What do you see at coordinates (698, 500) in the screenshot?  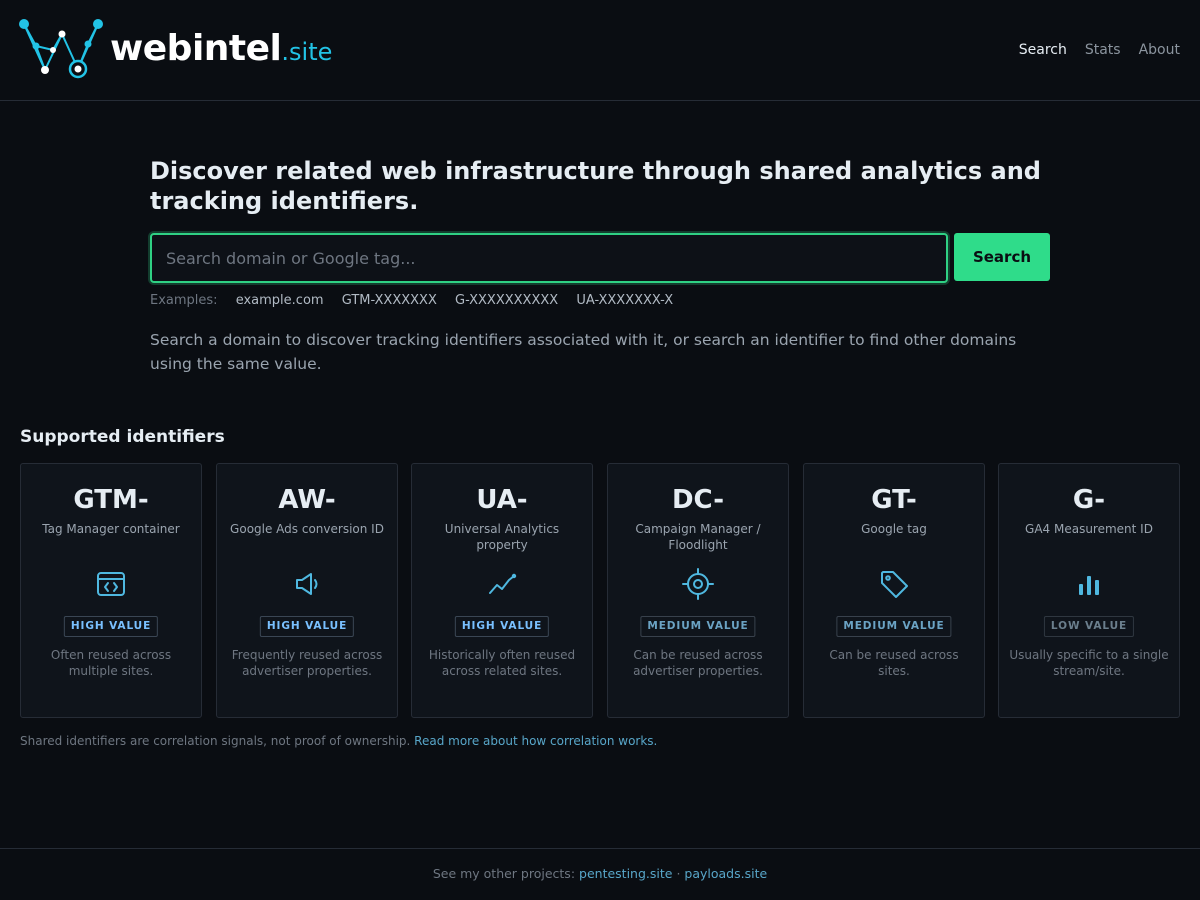 I see `card-prefix: DC-` at bounding box center [698, 500].